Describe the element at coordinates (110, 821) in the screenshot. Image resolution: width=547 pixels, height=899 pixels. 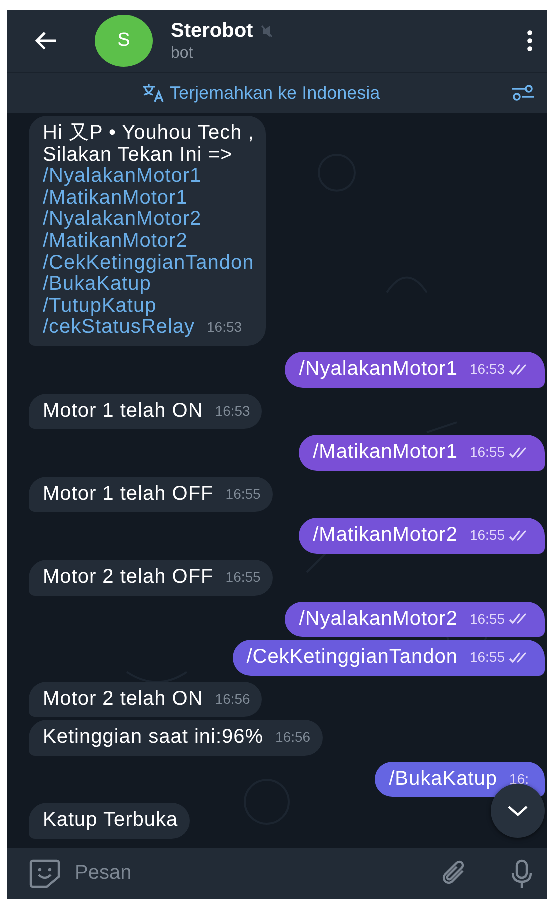
I see `message-text: Katup Terbuka` at that location.